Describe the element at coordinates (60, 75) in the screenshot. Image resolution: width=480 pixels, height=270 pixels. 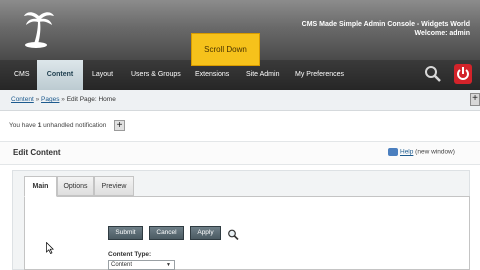
I see `nav-item-content: Content` at that location.